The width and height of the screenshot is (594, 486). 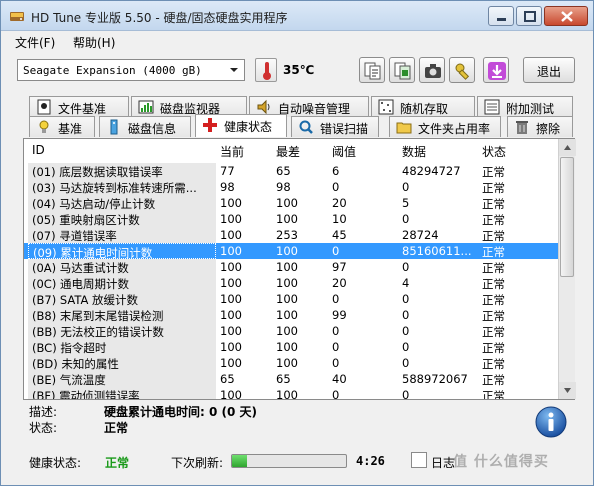 I want to click on worst-cell: 253, so click(x=287, y=235).